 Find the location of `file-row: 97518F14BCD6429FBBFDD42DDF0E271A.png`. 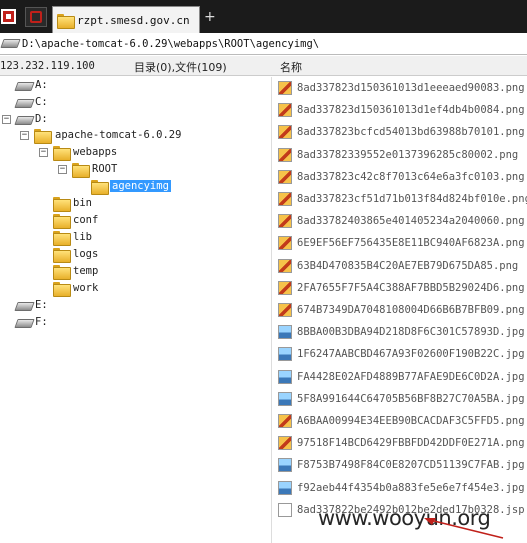

file-row: 97518F14BCD6429FBBFDD42DDF0E271A.png is located at coordinates (402, 443).